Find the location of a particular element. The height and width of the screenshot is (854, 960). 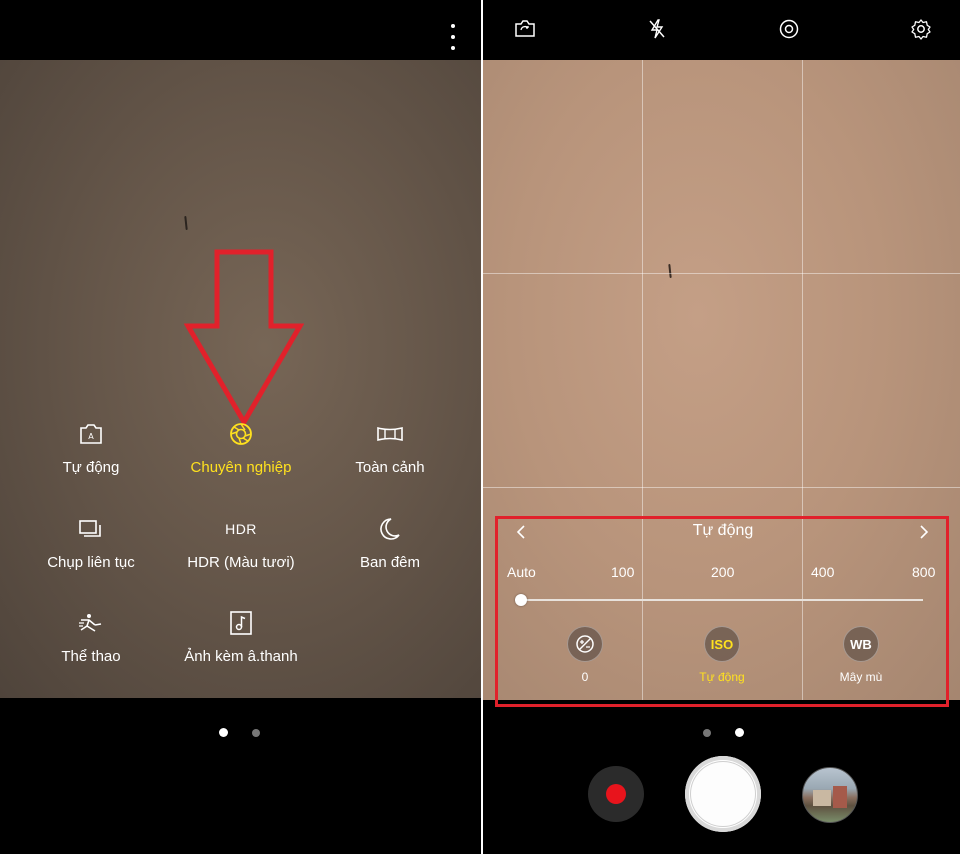

burst-shot-icon is located at coordinates (91, 529).